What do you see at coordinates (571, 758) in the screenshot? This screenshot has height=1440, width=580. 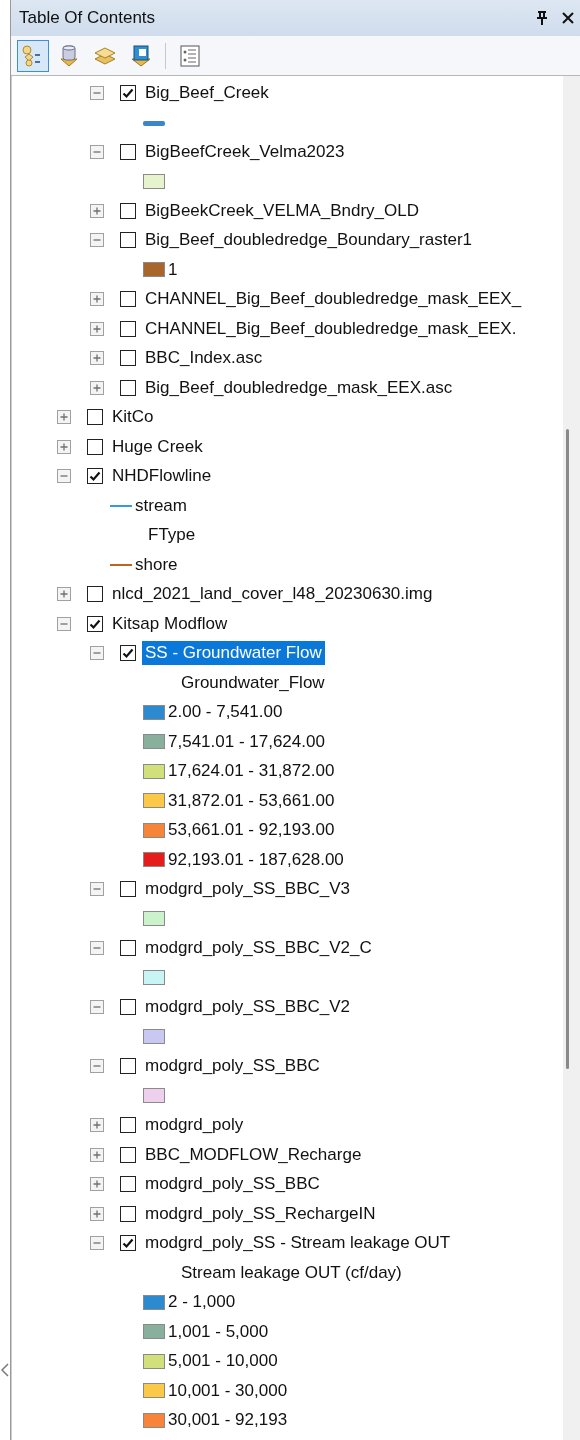 I see `scrollbar` at bounding box center [571, 758].